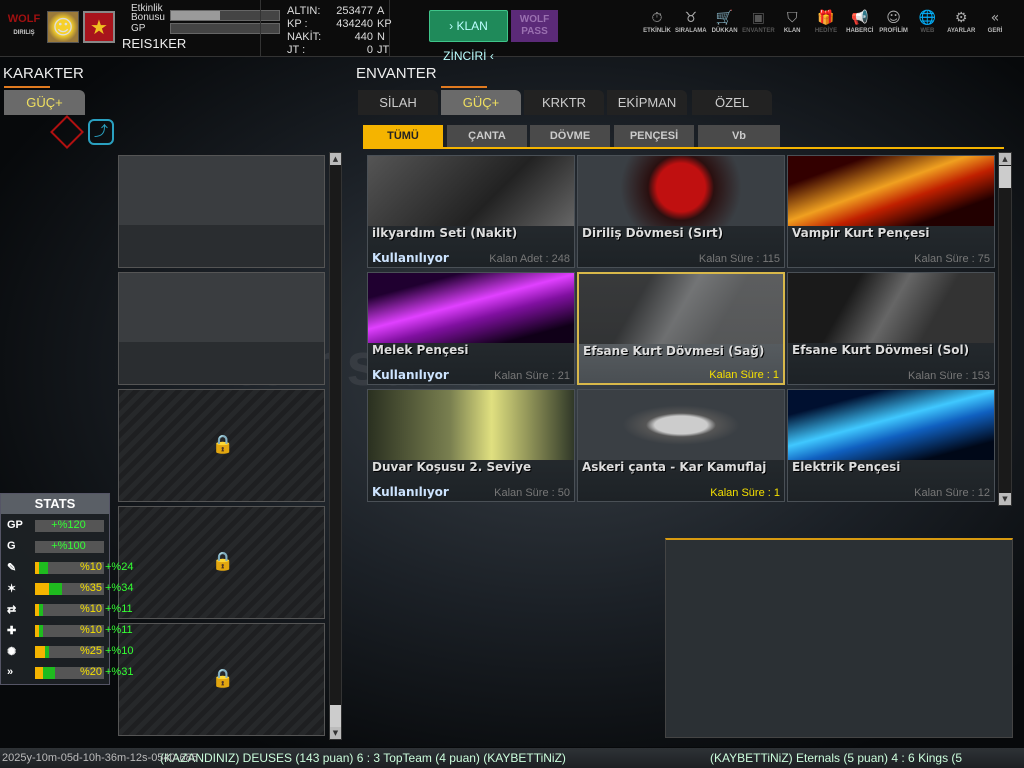 The image size is (1024, 768). I want to click on rank-badge-icon: ★, so click(99, 27).